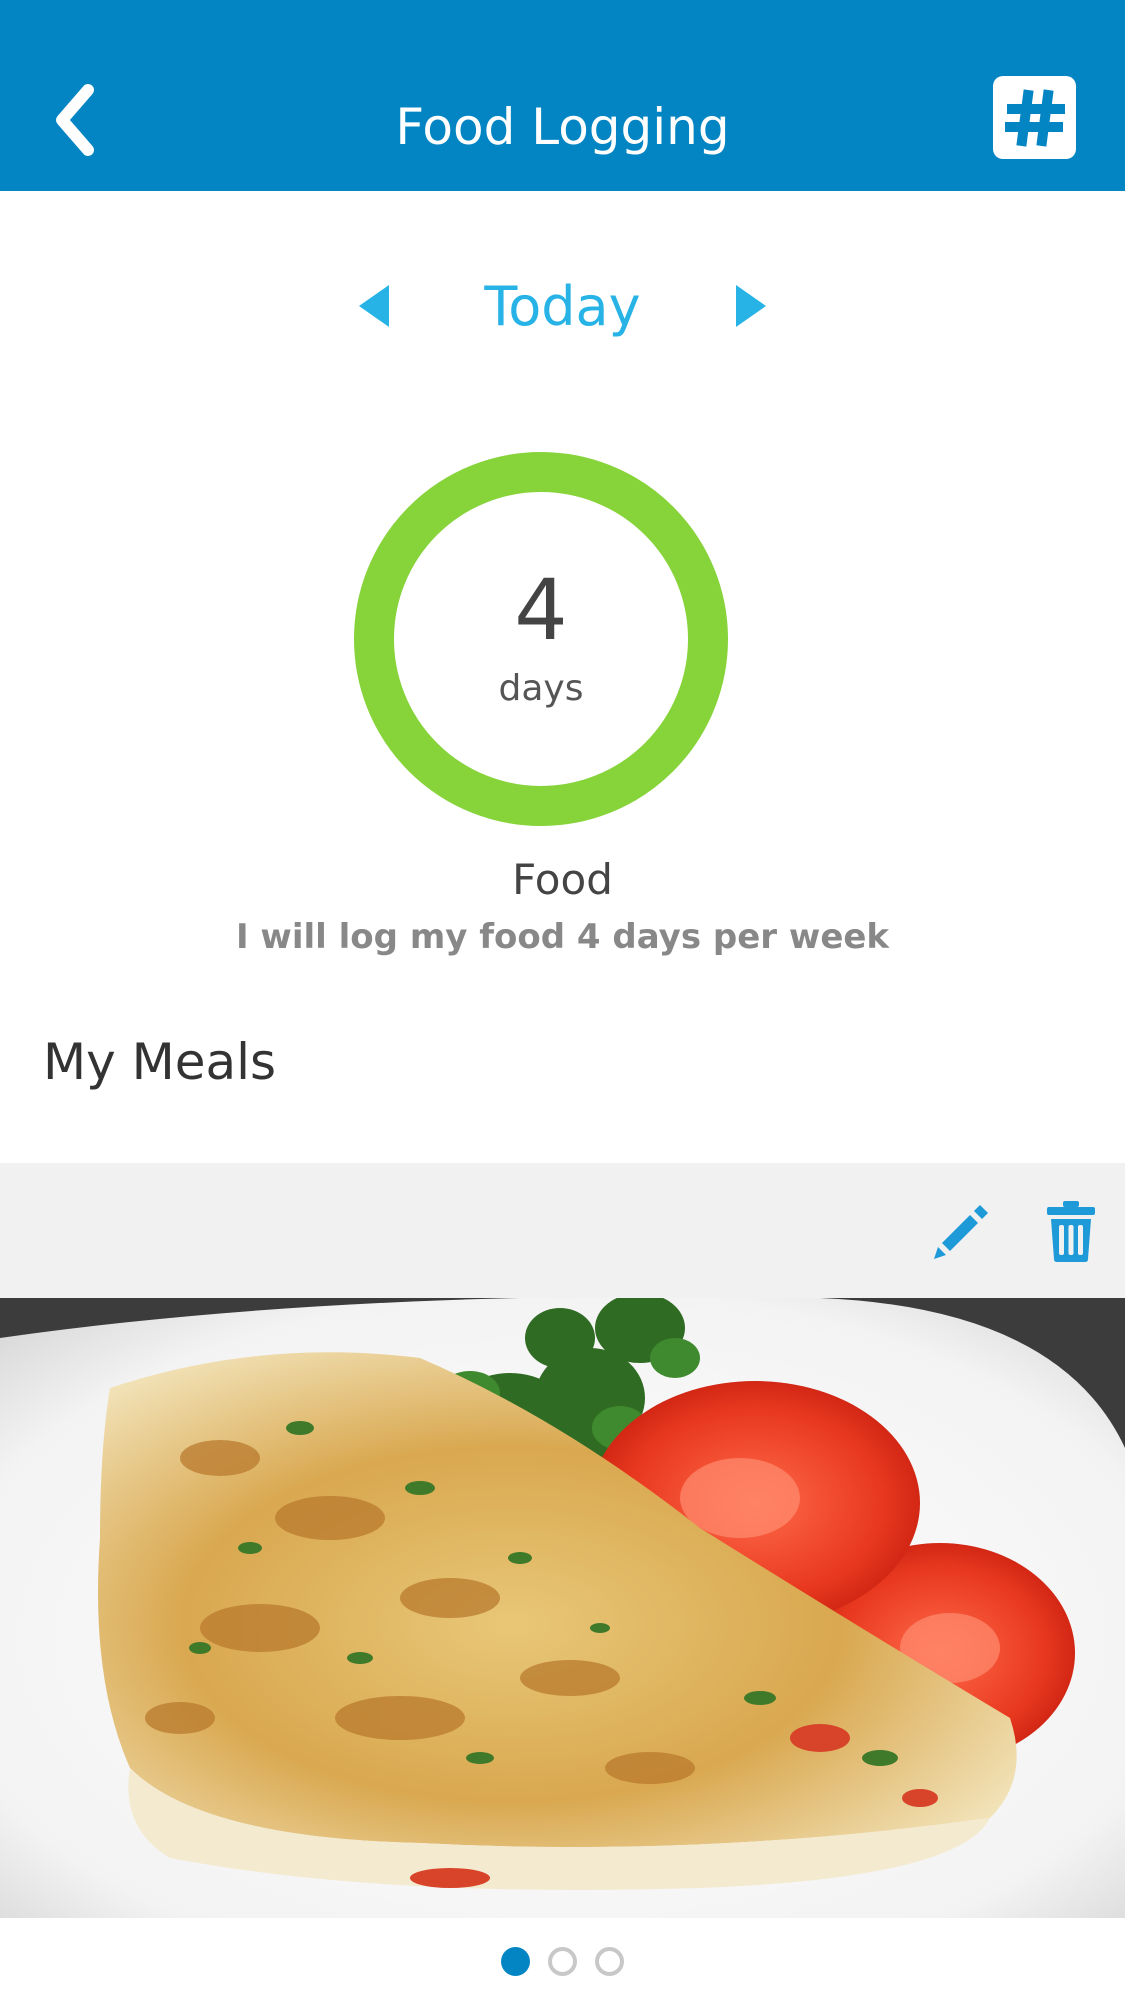  I want to click on photo-pager, so click(562, 1962).